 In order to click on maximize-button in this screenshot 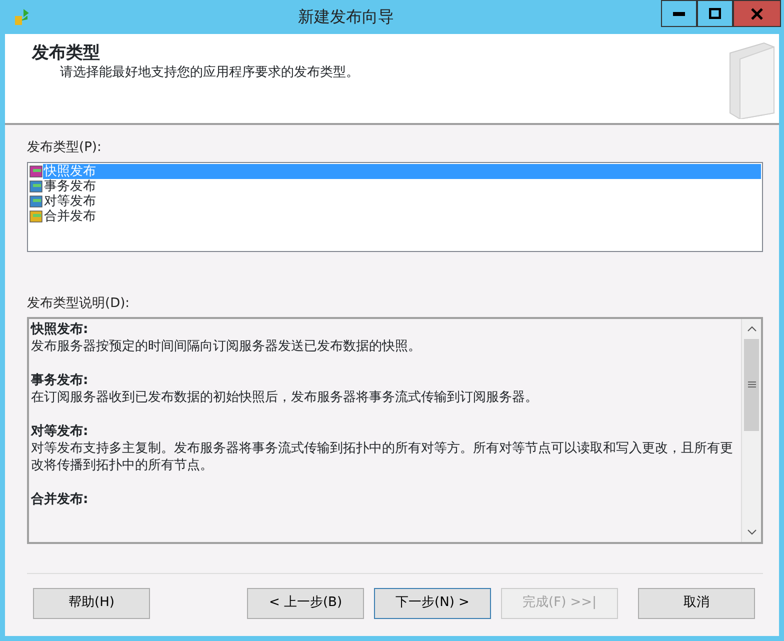, I will do `click(714, 13)`.